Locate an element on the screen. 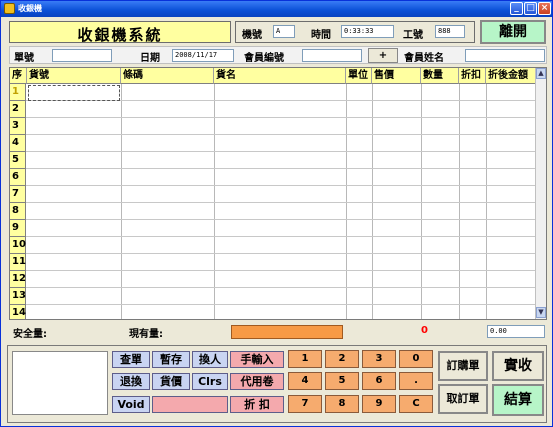 The height and width of the screenshot is (427, 553). voucher-button: 代用卷 is located at coordinates (257, 381).